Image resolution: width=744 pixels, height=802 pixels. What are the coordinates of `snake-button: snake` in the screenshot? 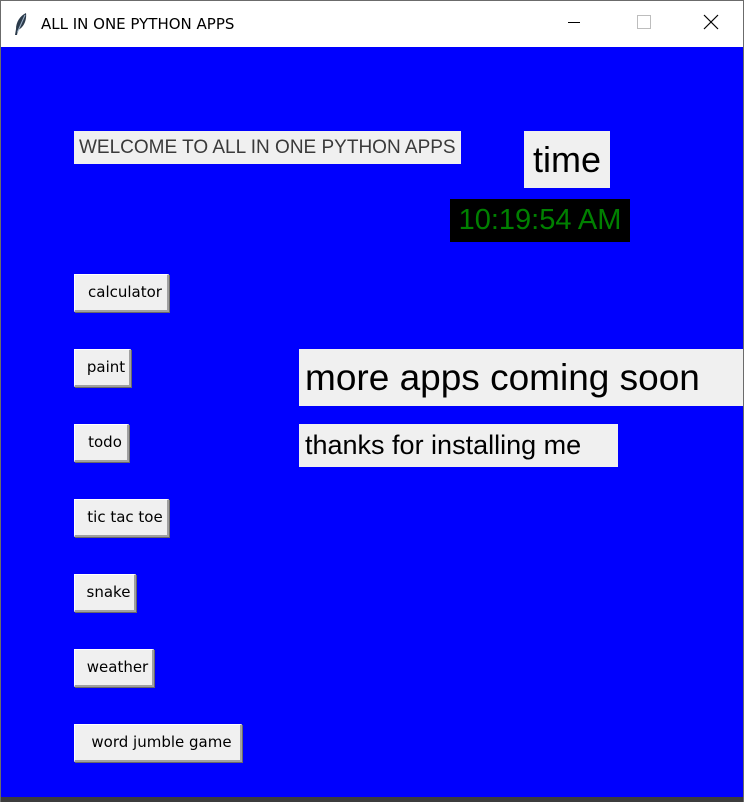 It's located at (105, 593).